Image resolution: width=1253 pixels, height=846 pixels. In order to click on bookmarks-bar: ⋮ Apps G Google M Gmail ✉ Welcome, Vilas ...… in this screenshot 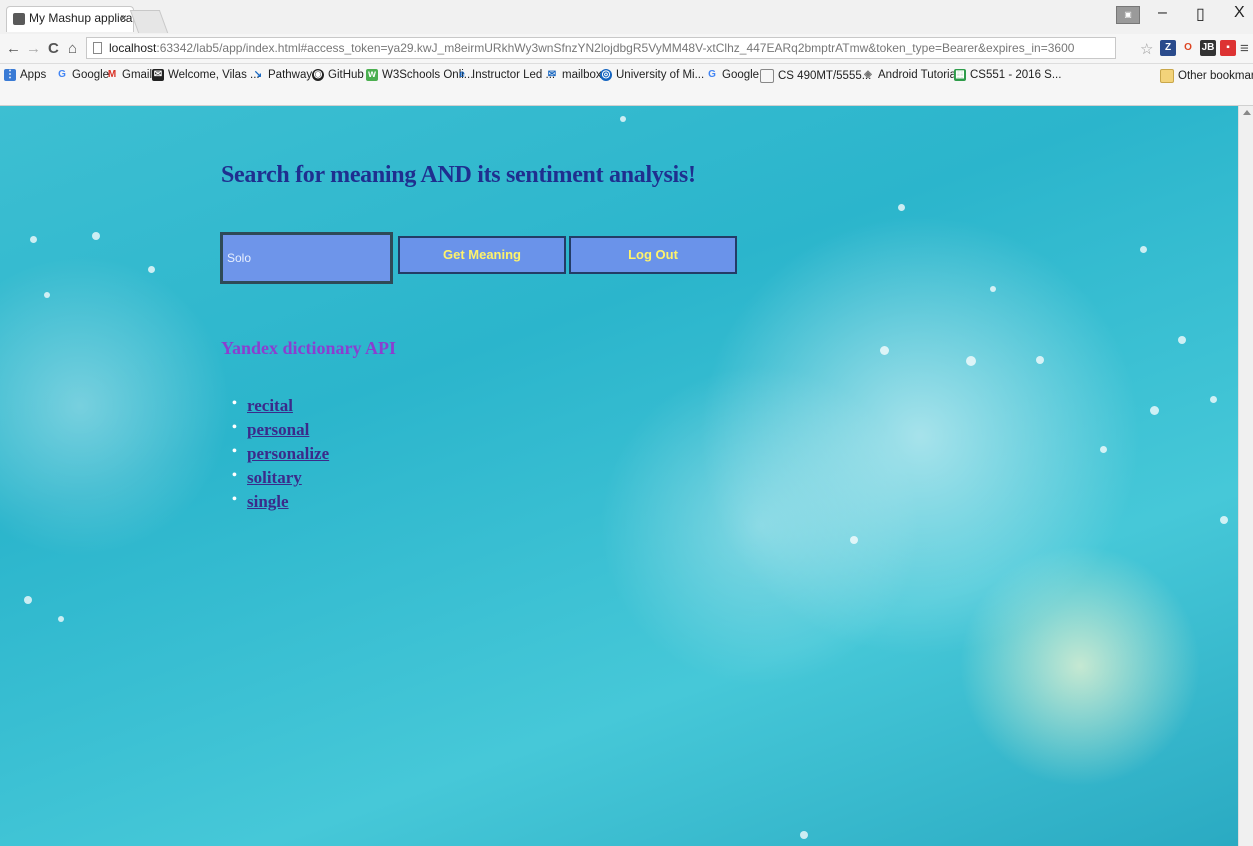, I will do `click(626, 85)`.